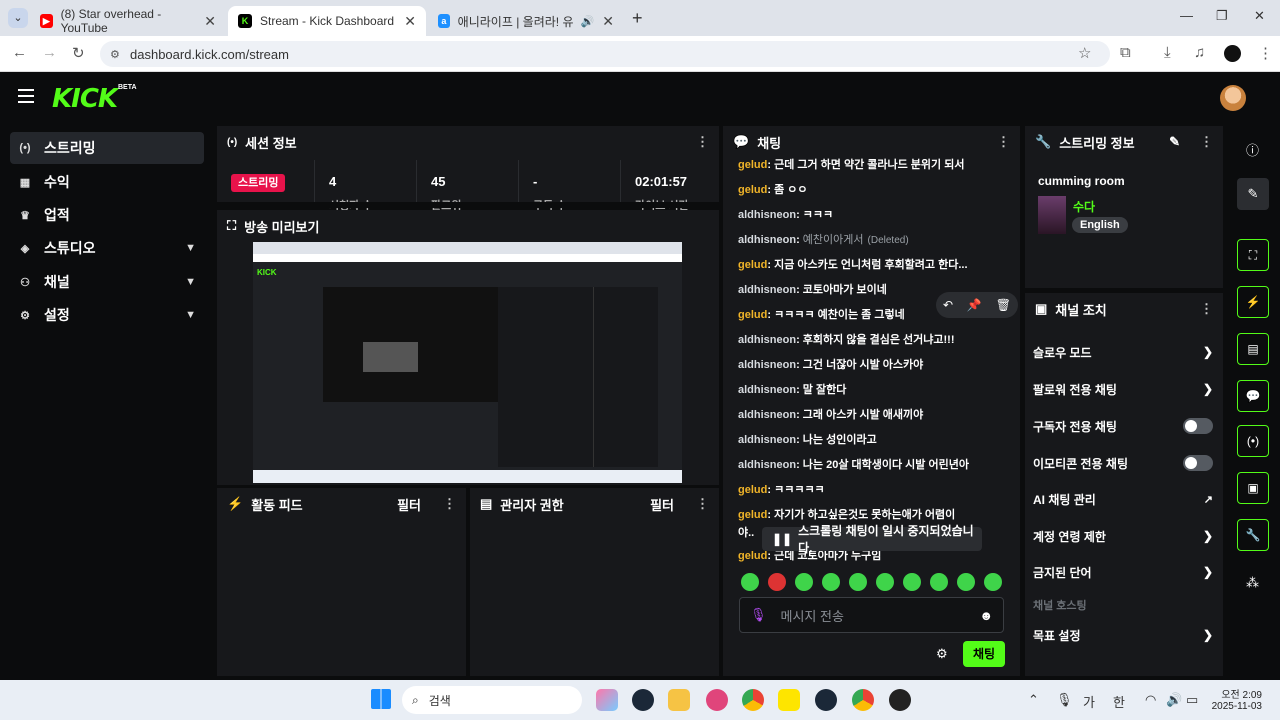 The width and height of the screenshot is (1280, 720). Describe the element at coordinates (1199, 52) in the screenshot. I see `media-control-icon: ♫` at that location.